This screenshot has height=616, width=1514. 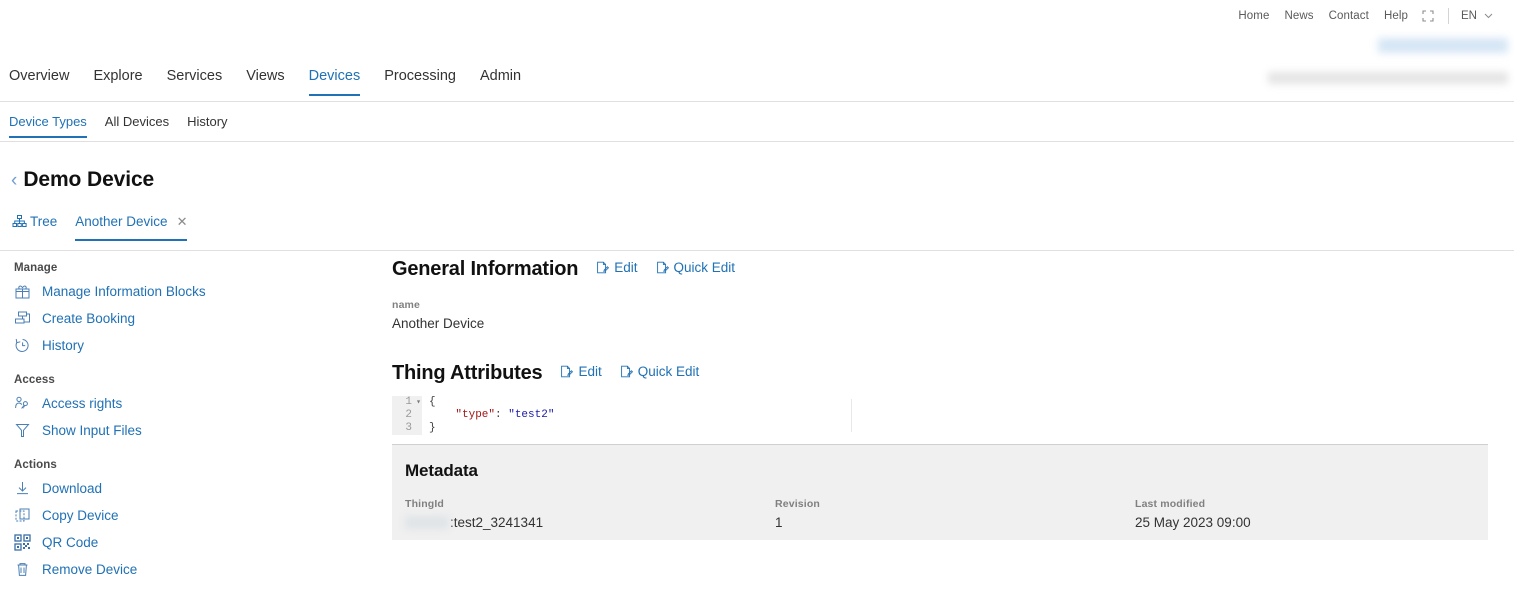 I want to click on editor-code-area: { "type": "test2" }, so click(x=955, y=415).